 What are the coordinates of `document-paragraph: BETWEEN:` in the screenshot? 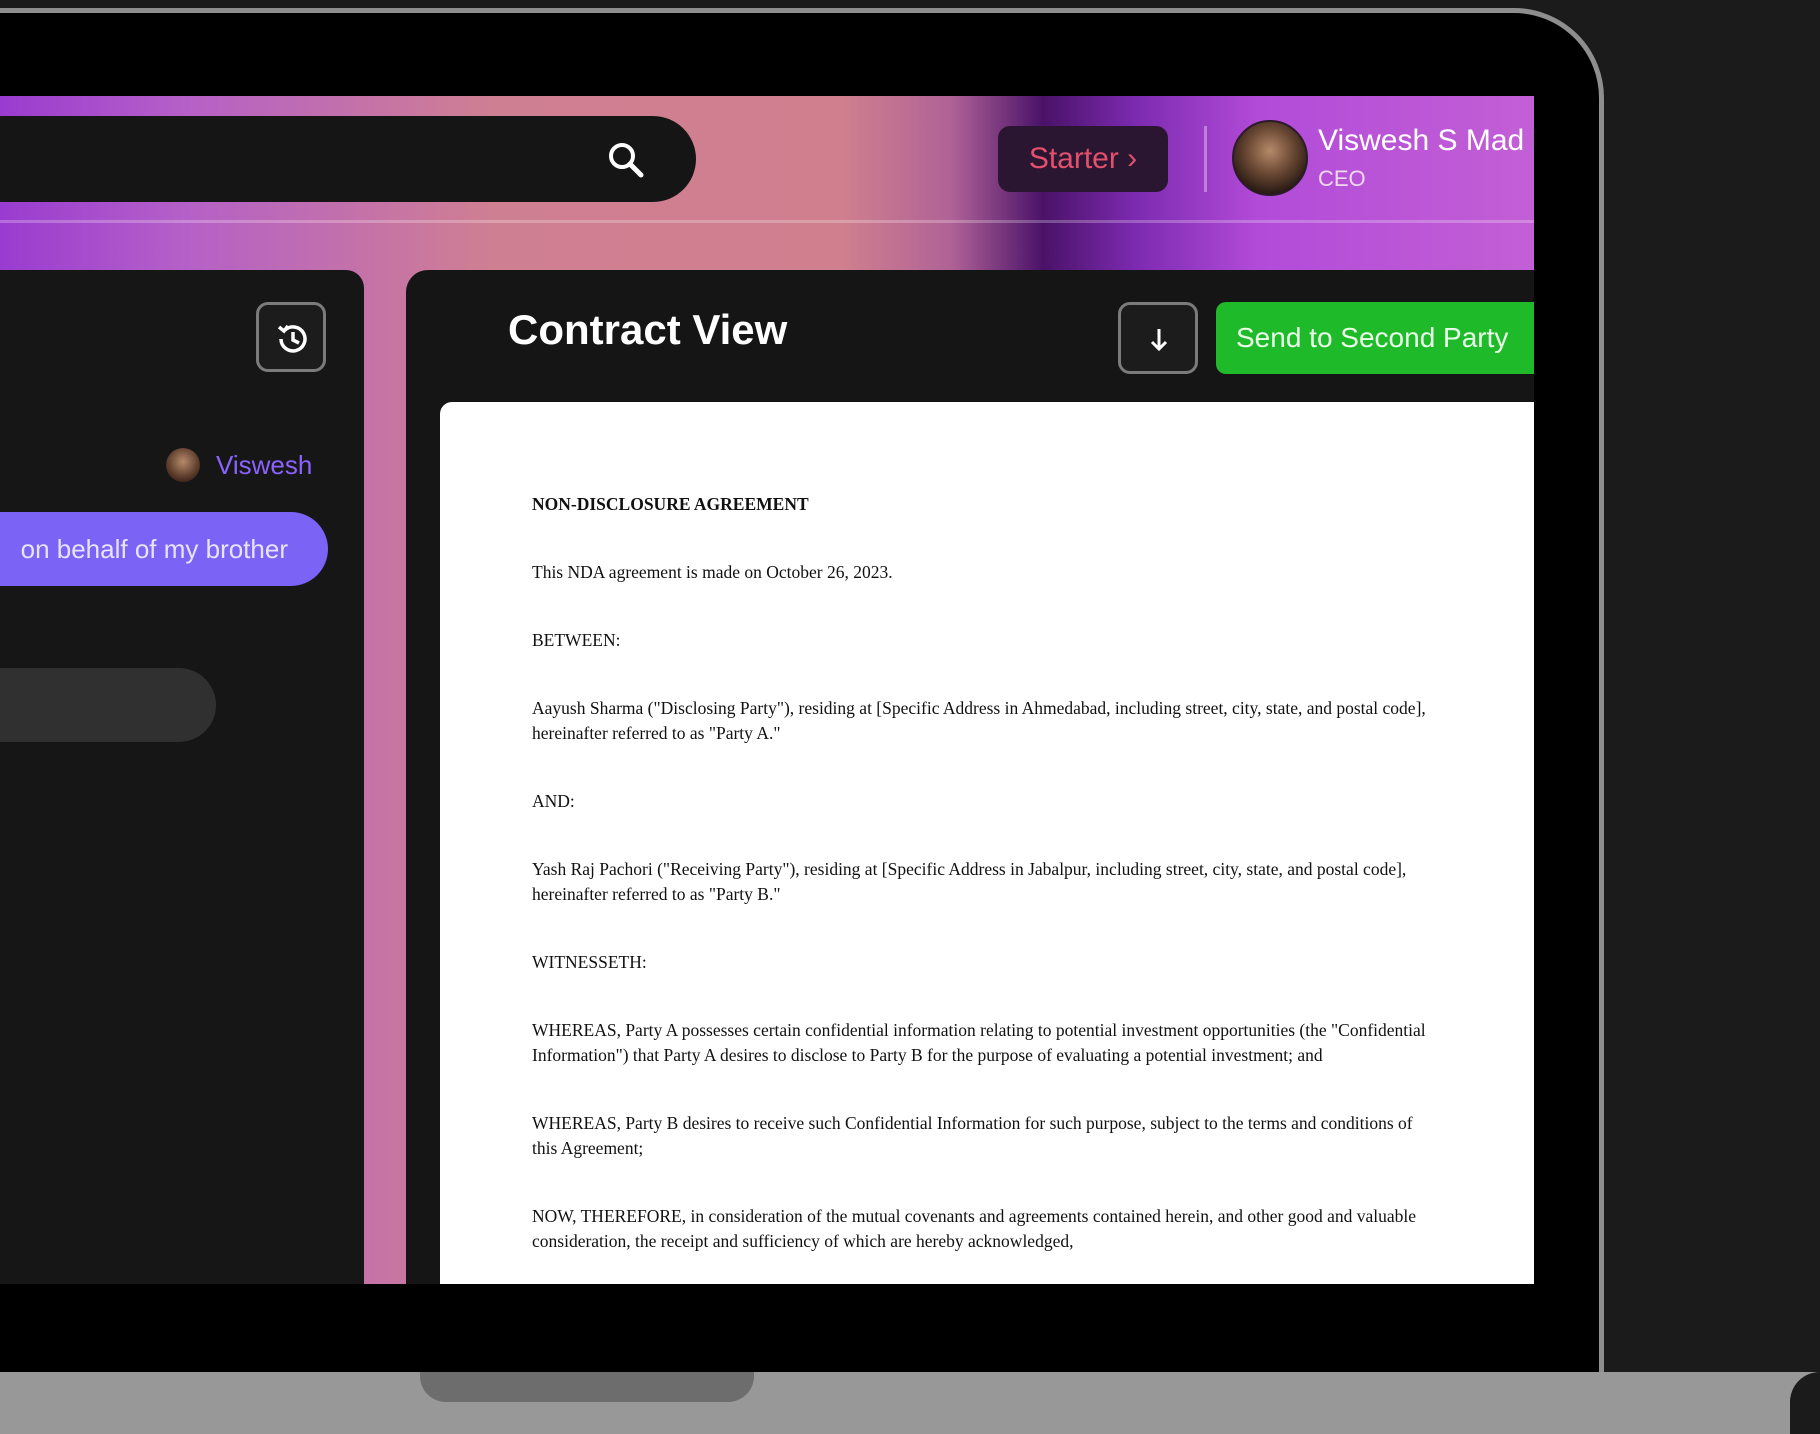 It's located at (576, 640).